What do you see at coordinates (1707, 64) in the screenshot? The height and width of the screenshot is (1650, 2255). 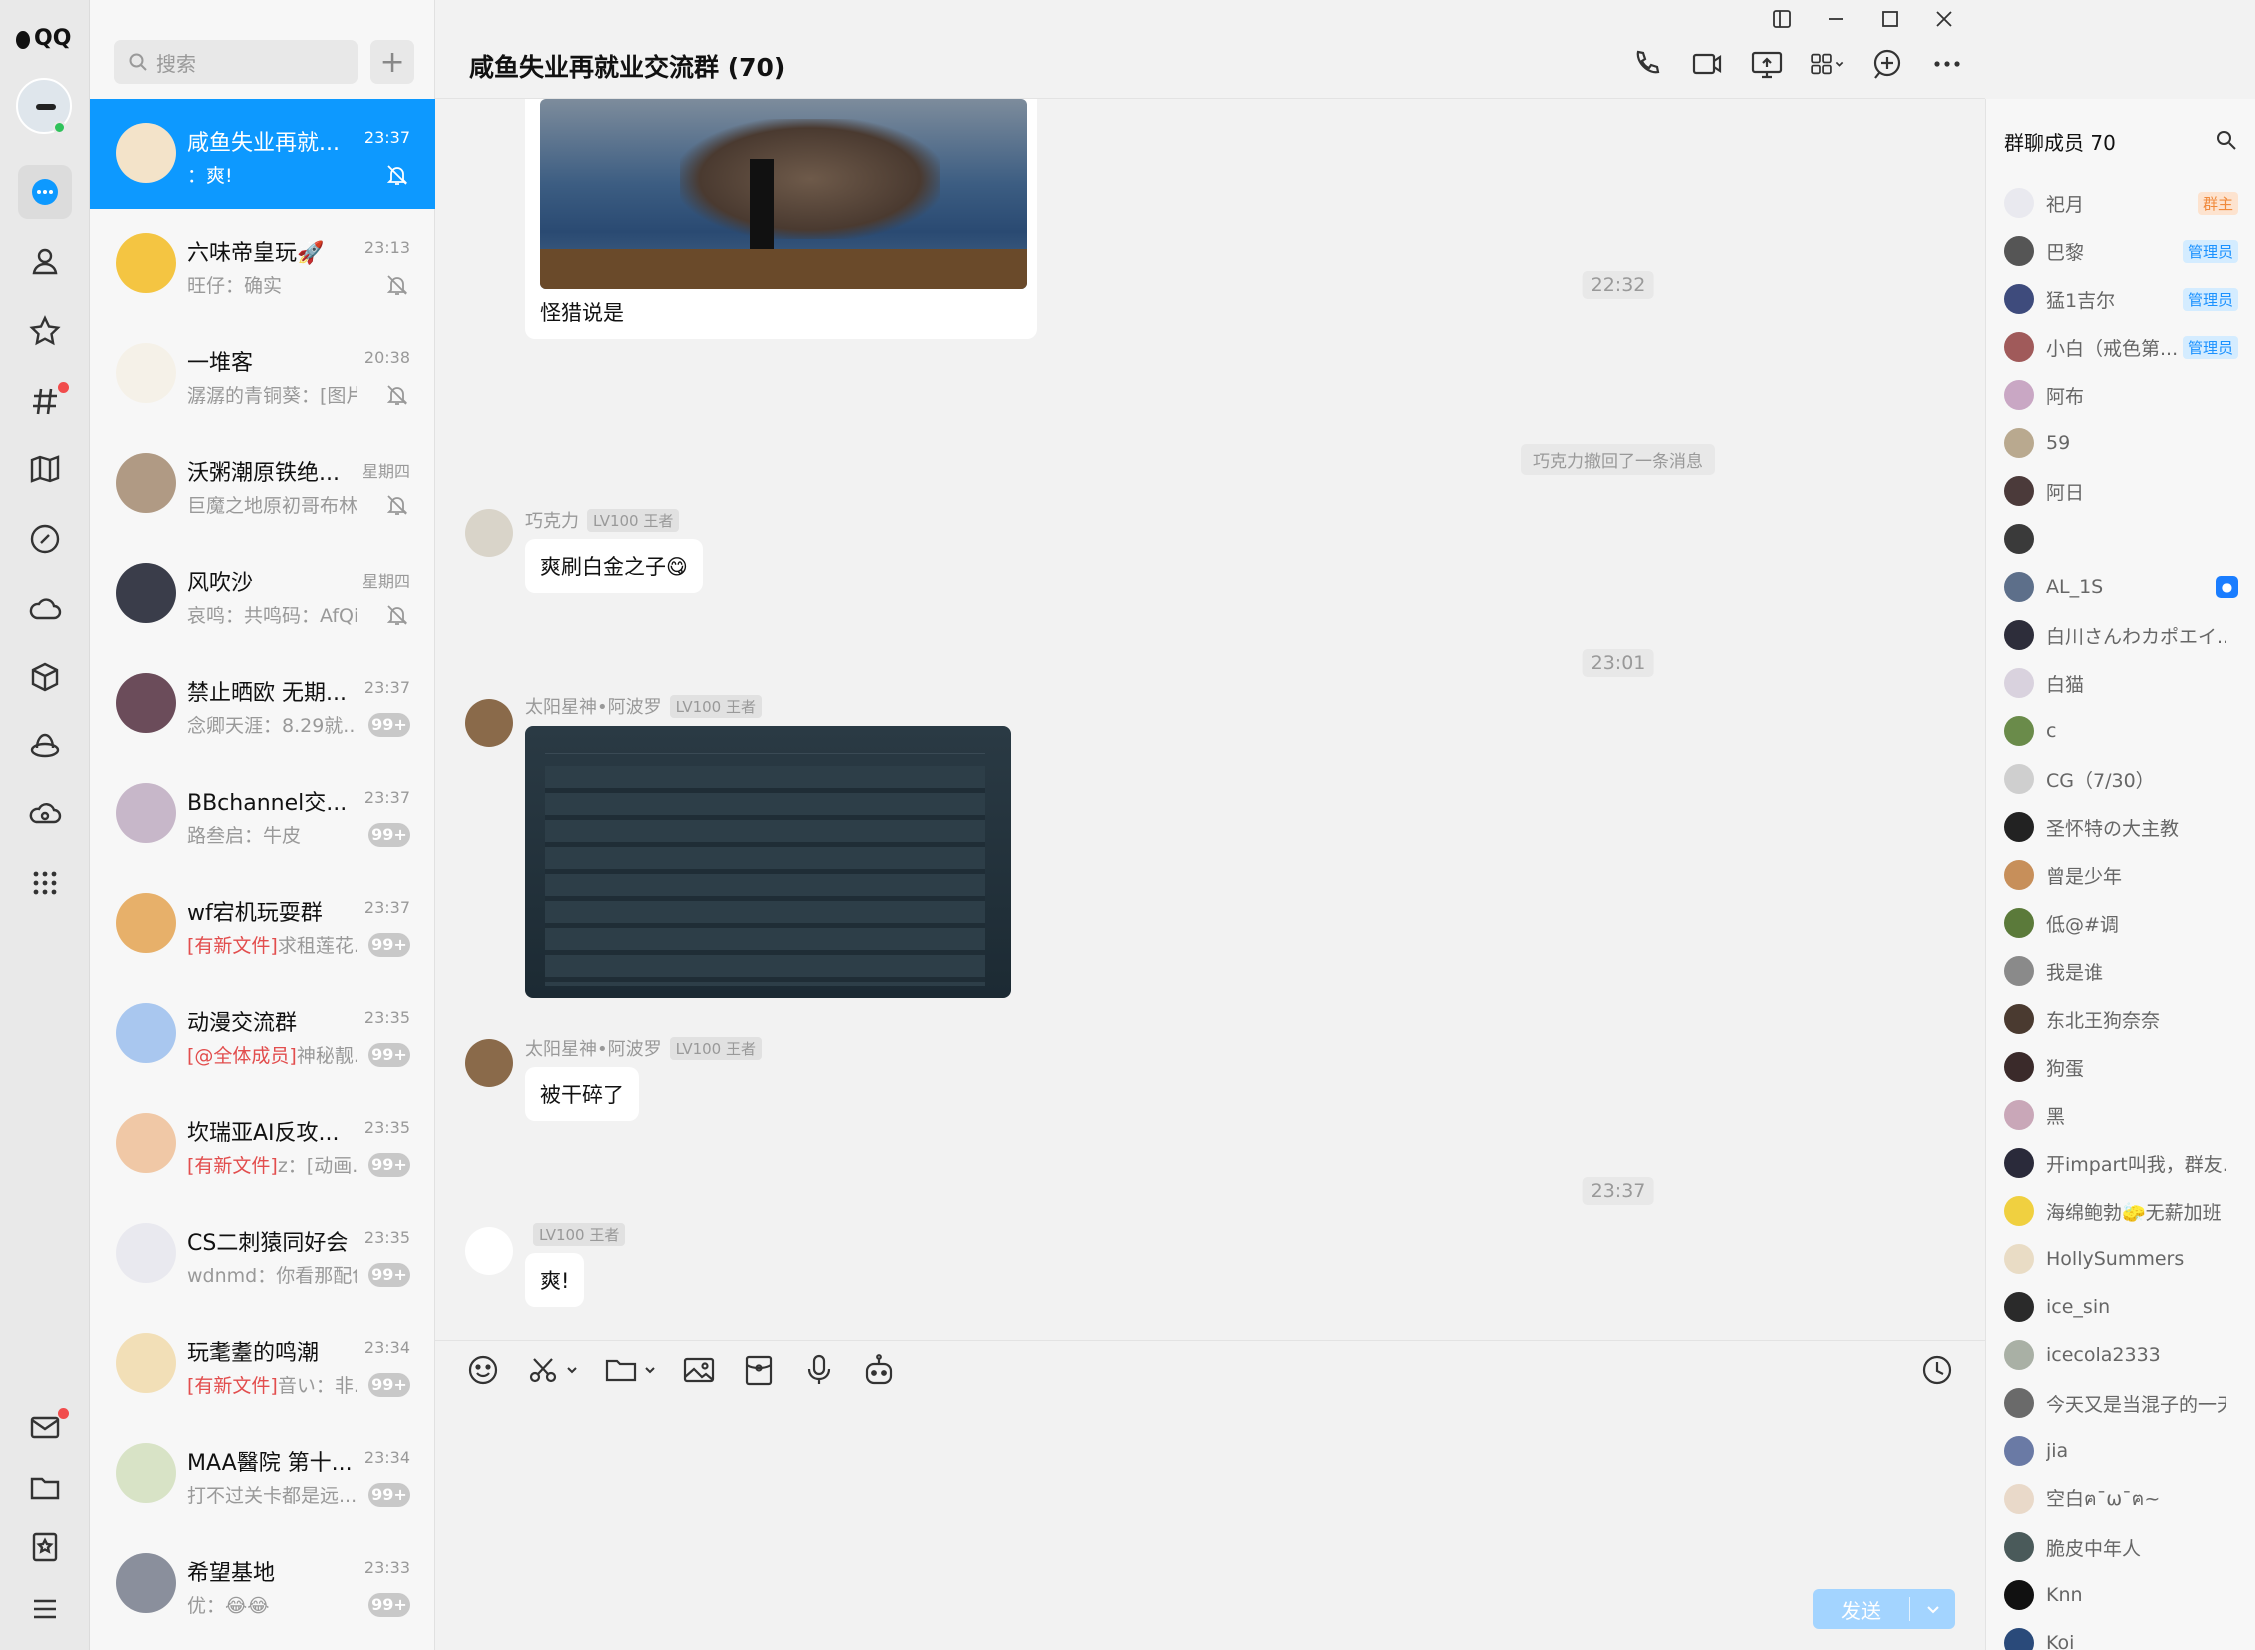 I see `video-call-icon` at bounding box center [1707, 64].